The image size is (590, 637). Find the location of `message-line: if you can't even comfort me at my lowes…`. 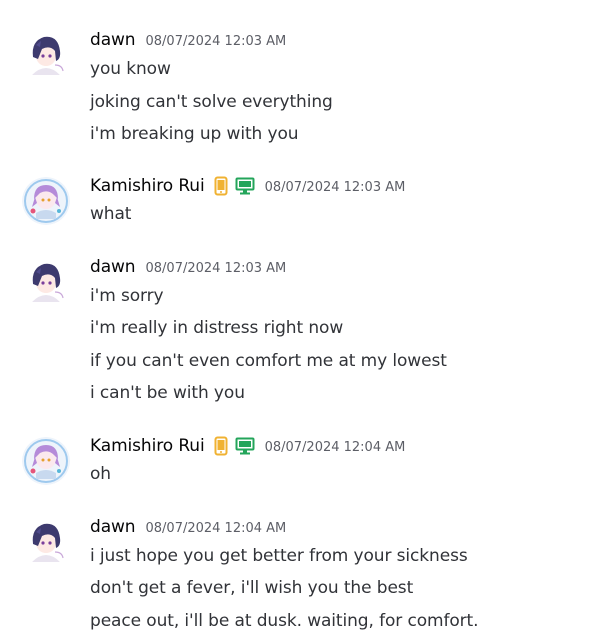

message-line: if you can't even comfort me at my lowes… is located at coordinates (268, 361).